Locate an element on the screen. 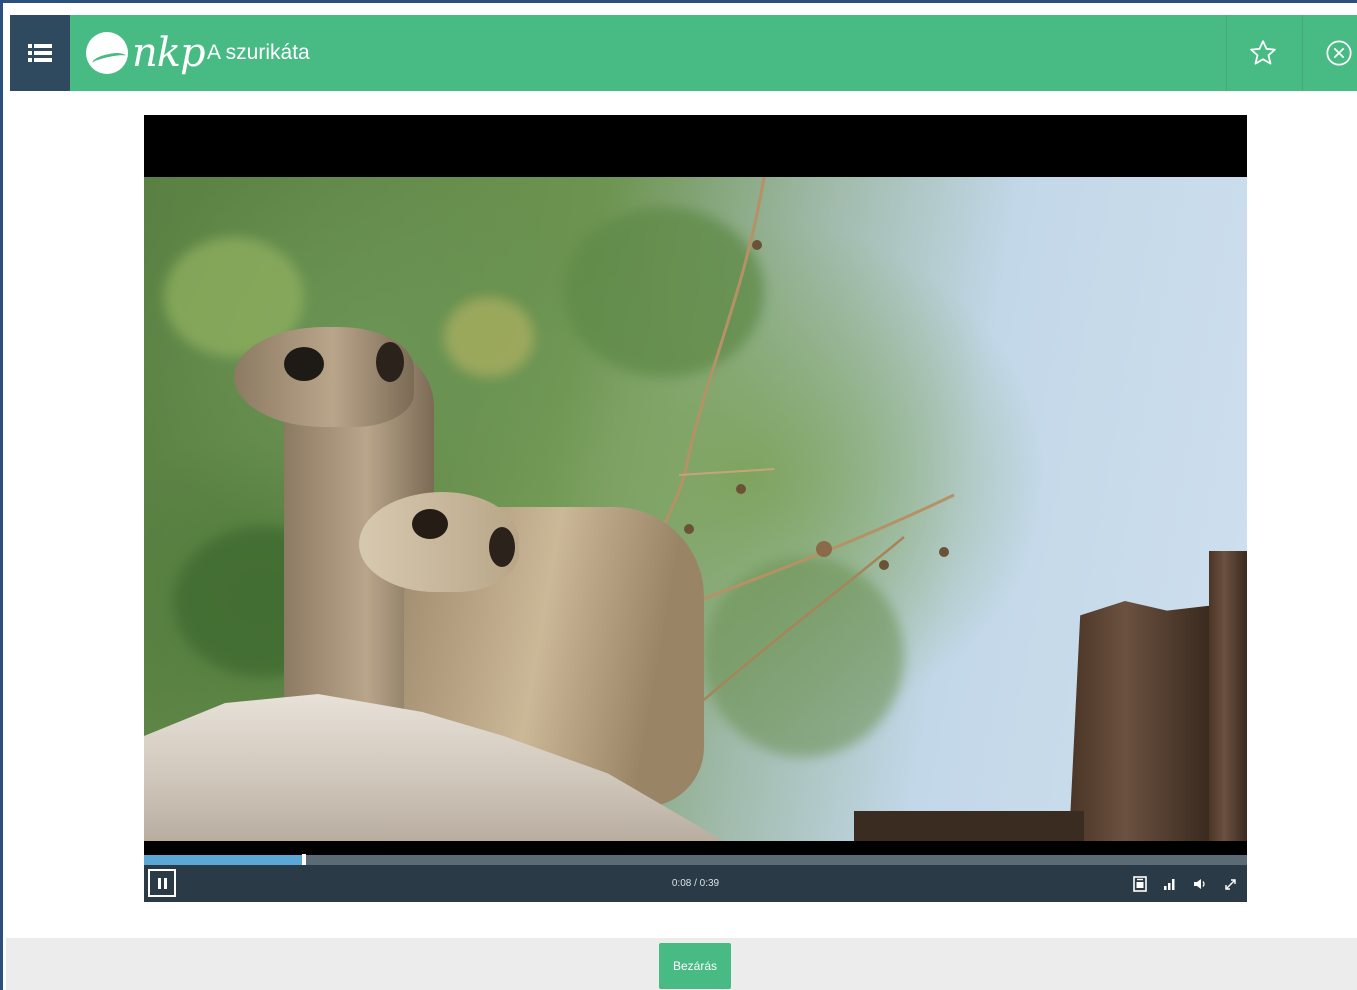  close-window-button is located at coordinates (1331, 53).